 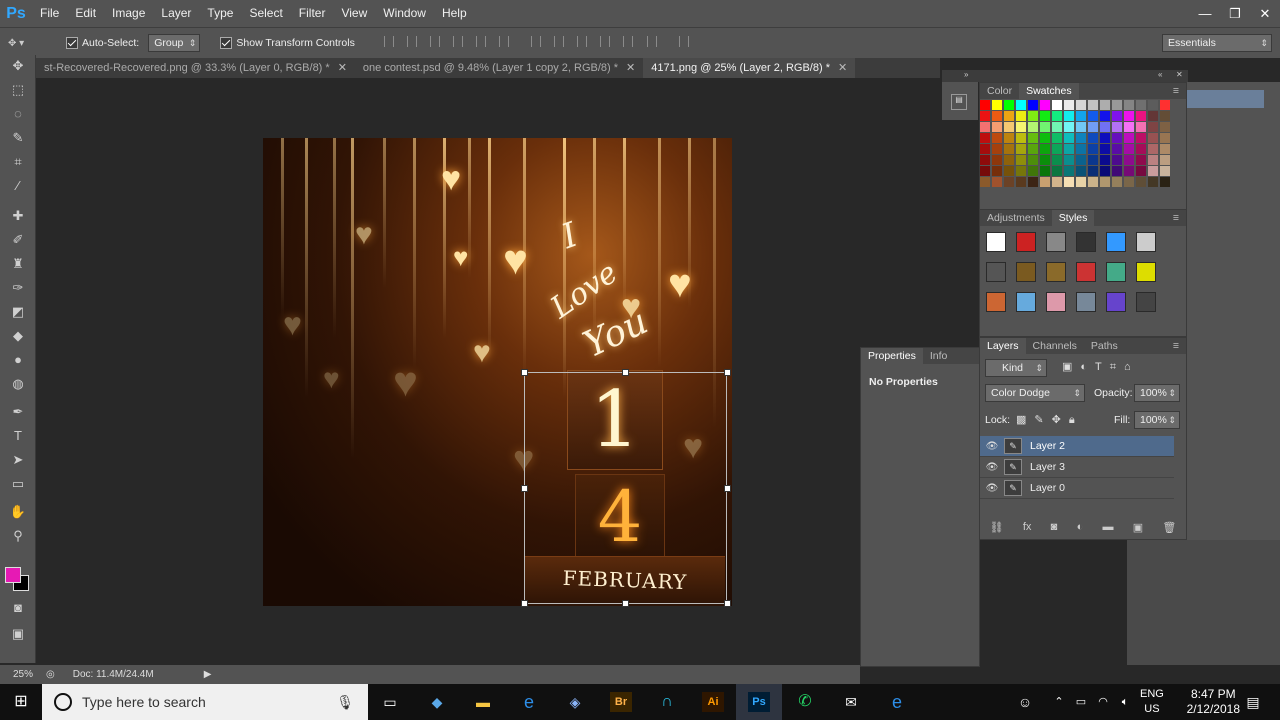 What do you see at coordinates (524, 488) in the screenshot?
I see `transform-handle-l` at bounding box center [524, 488].